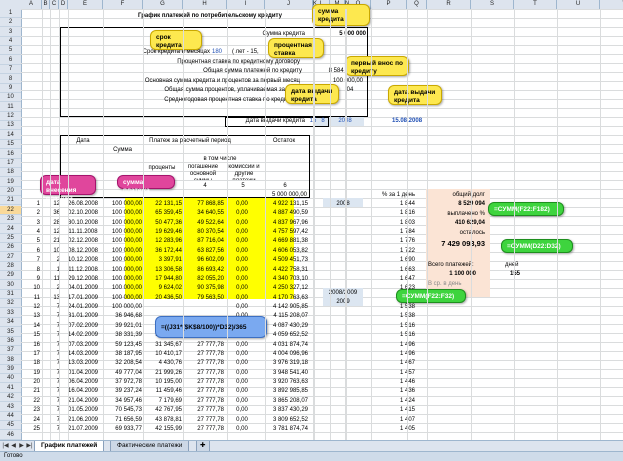 The image size is (623, 461). Describe the element at coordinates (203, 204) in the screenshot. I see `schedule-cell-pr: 77 868,85` at that location.